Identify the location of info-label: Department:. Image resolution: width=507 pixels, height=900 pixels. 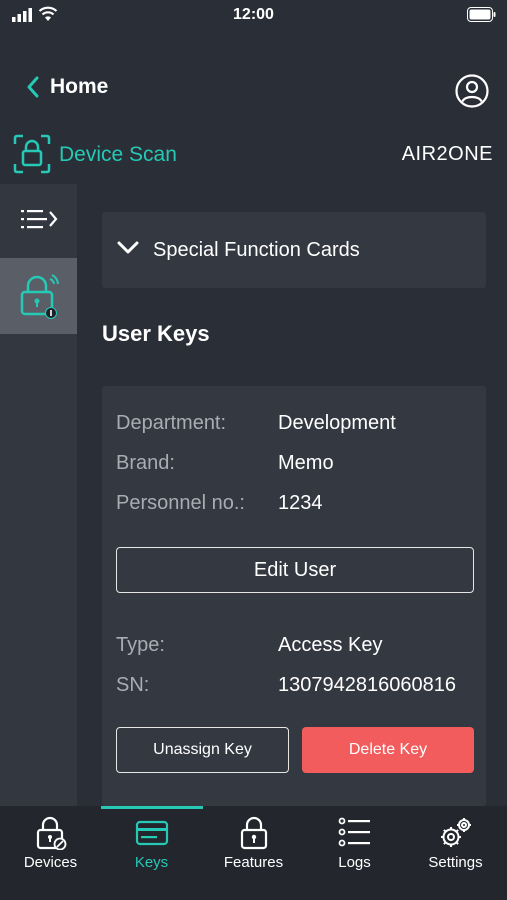
(171, 423).